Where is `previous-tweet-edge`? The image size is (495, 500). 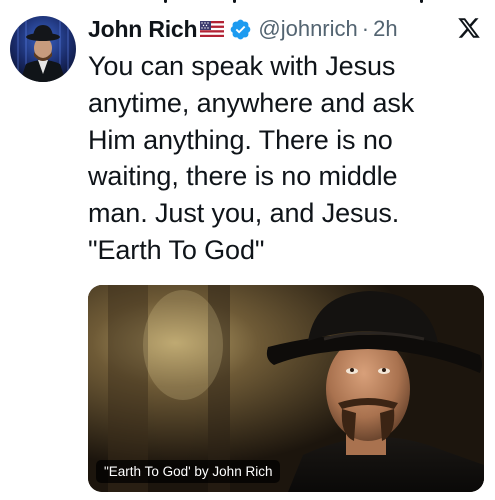 previous-tweet-edge is located at coordinates (247, 2).